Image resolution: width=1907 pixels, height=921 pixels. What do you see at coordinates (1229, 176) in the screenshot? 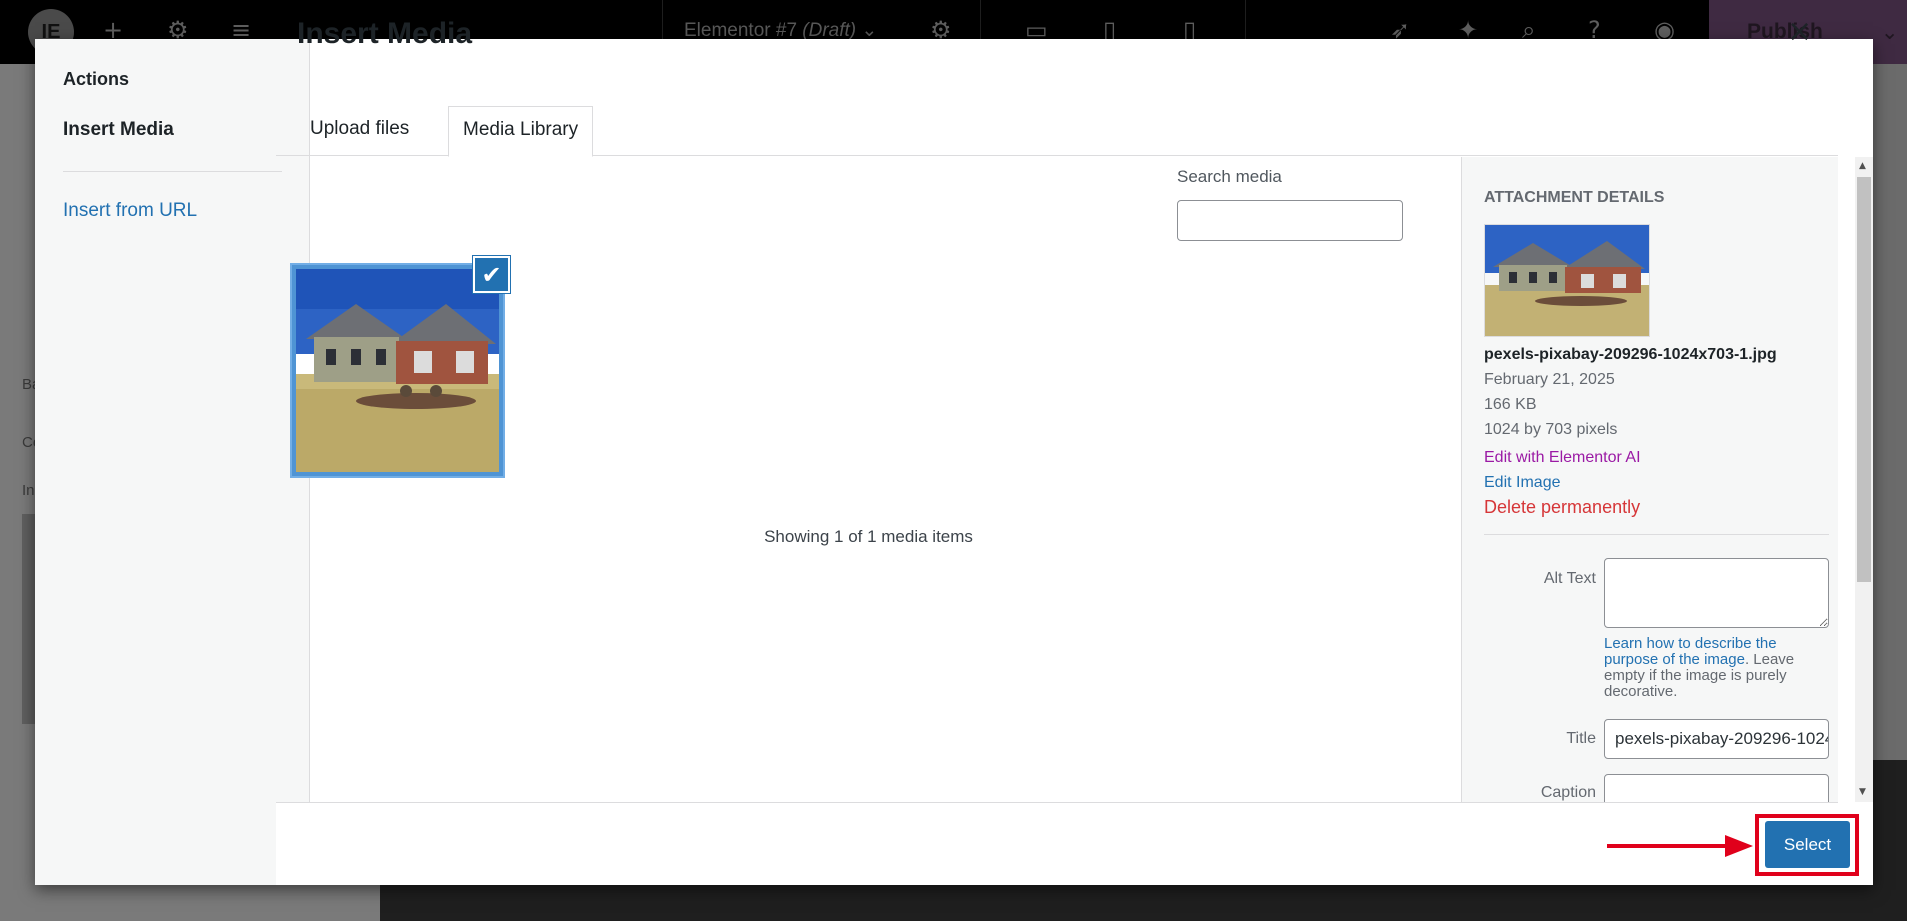
I see `search-label: Search media` at bounding box center [1229, 176].